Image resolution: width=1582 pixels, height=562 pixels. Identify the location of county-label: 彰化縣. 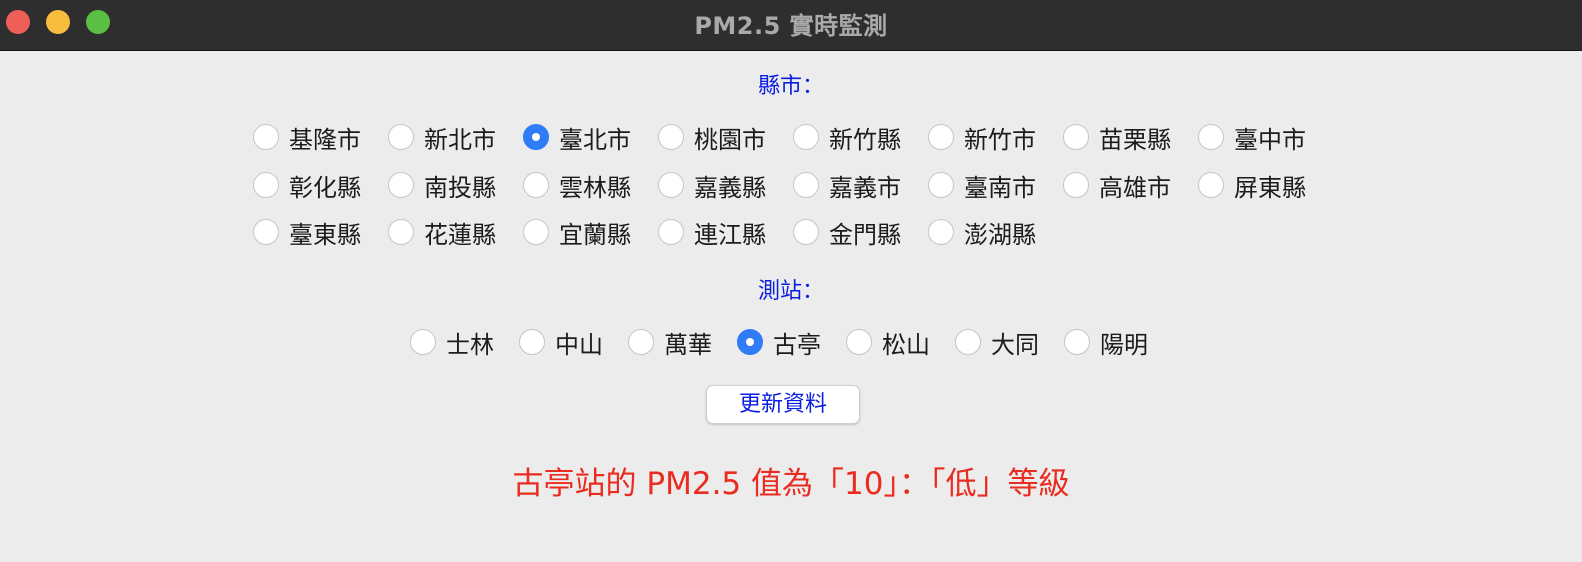
(325, 187).